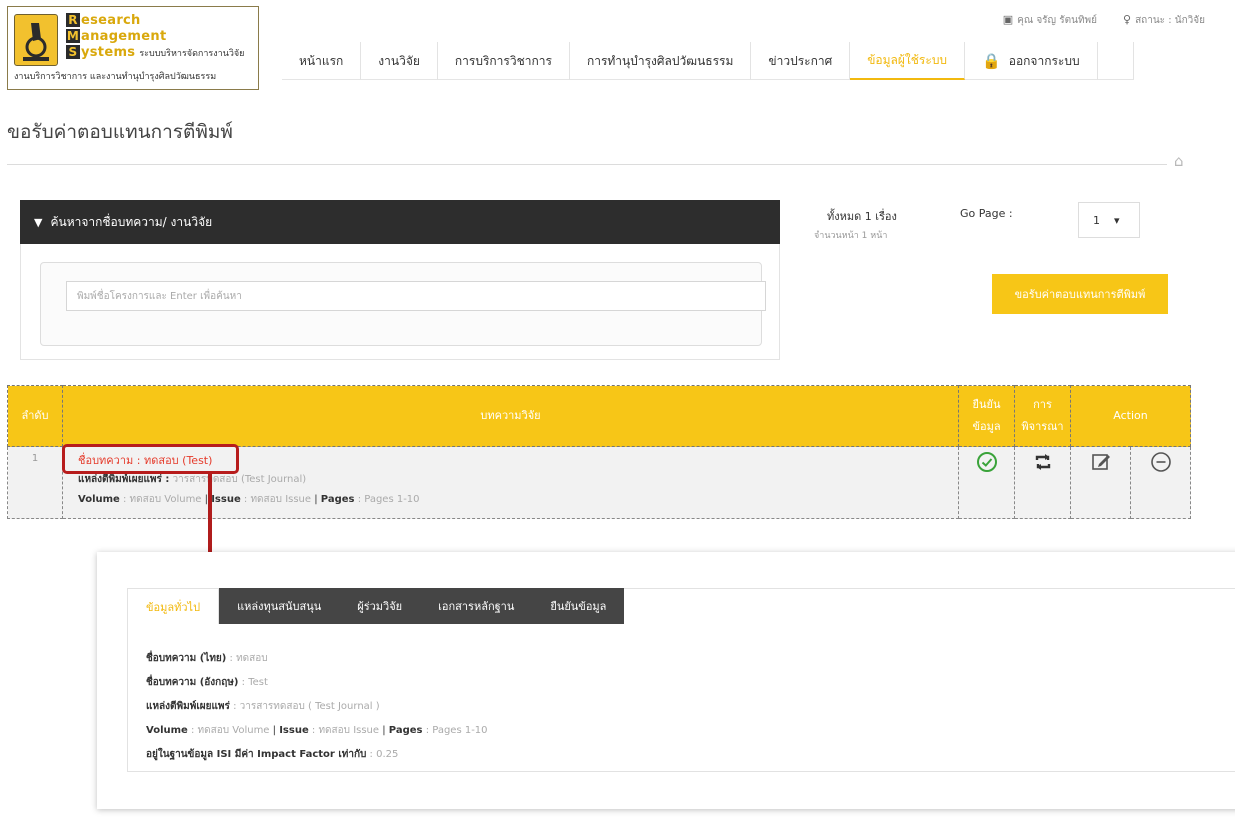 This screenshot has width=1235, height=819. What do you see at coordinates (1057, 20) in the screenshot?
I see `user-name-text: คุณ จรัญ รัตนทิพย์` at bounding box center [1057, 20].